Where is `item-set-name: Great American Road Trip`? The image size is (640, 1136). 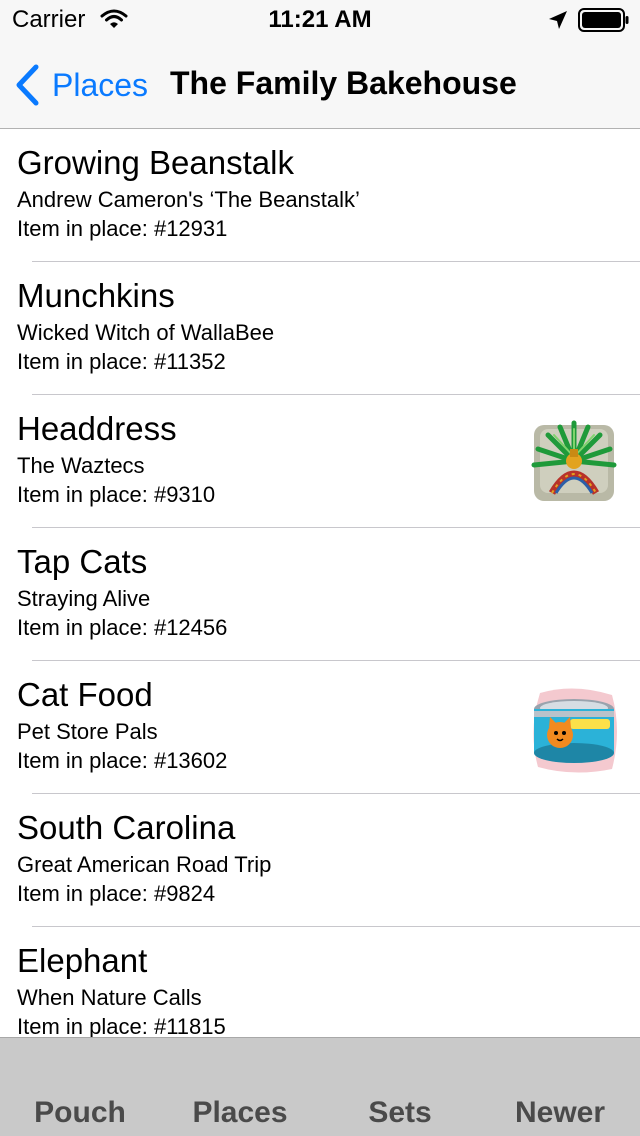
item-set-name: Great American Road Trip is located at coordinates (144, 864).